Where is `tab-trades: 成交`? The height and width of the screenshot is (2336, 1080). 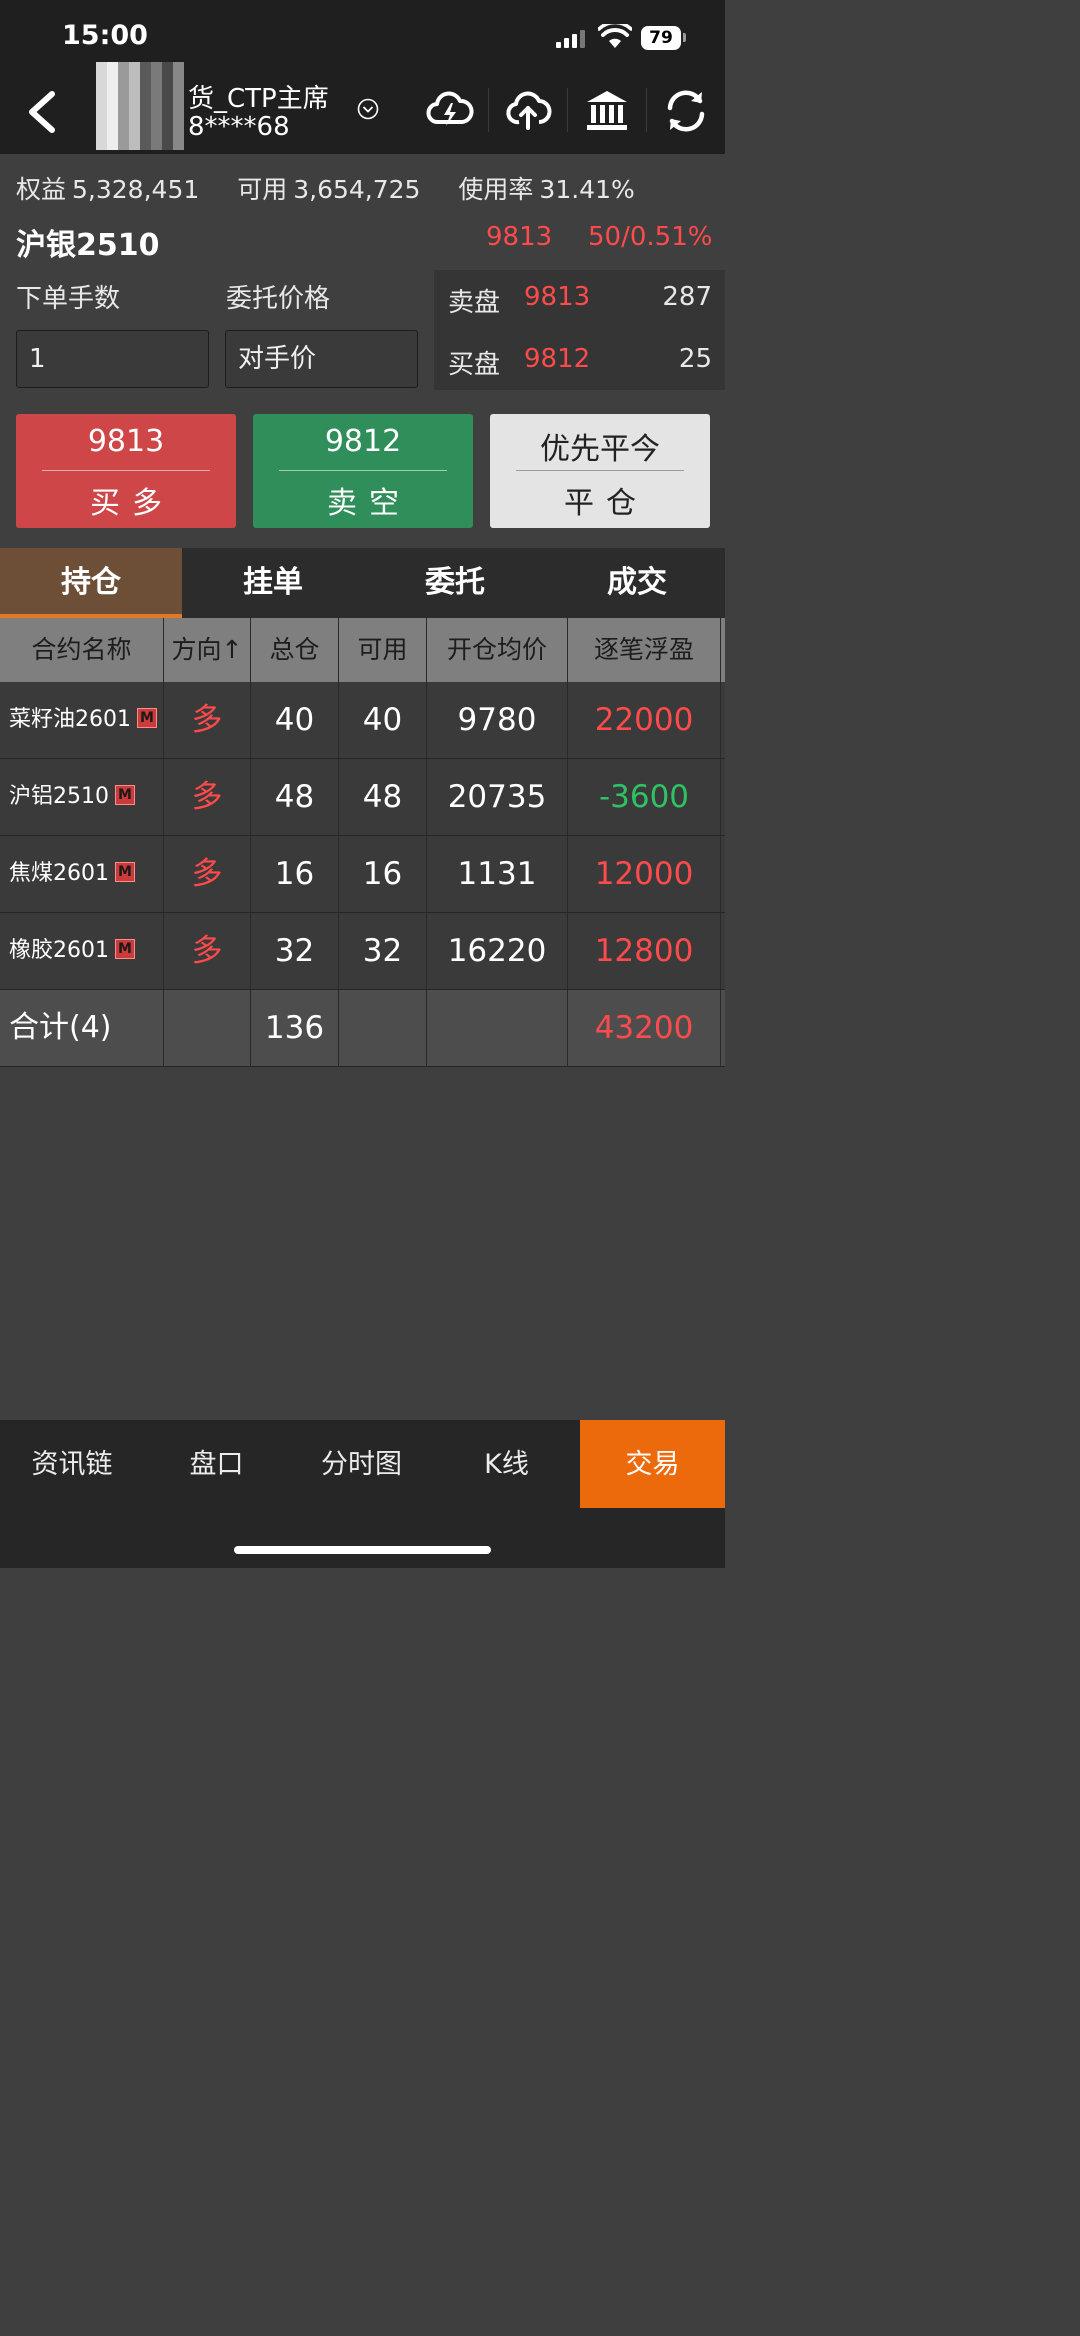 tab-trades: 成交 is located at coordinates (637, 583).